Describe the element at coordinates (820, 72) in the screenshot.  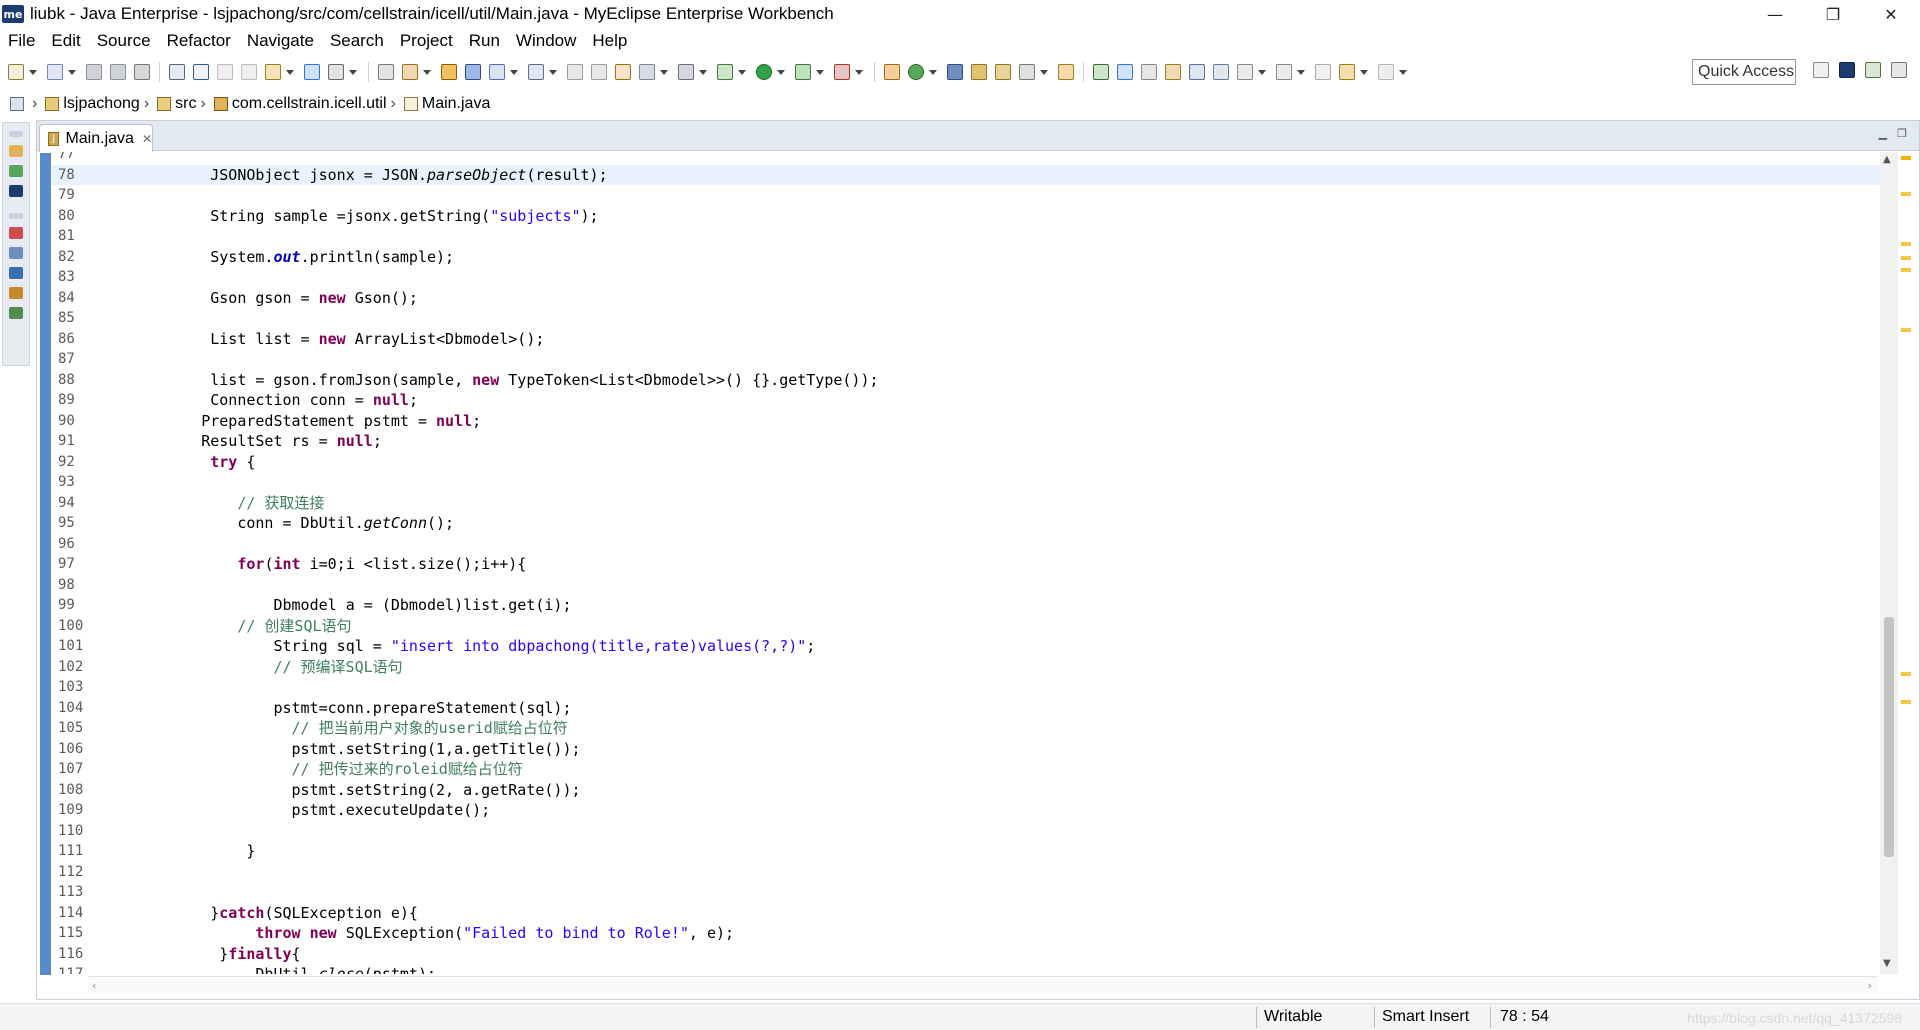
I see `coverage-dropdown-icon` at that location.